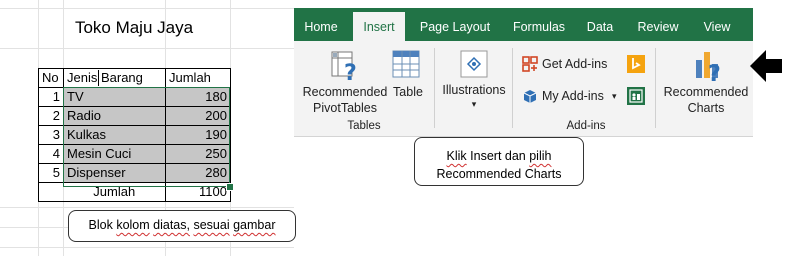  Describe the element at coordinates (171, 225) in the screenshot. I see `callout-word: diatas,` at that location.